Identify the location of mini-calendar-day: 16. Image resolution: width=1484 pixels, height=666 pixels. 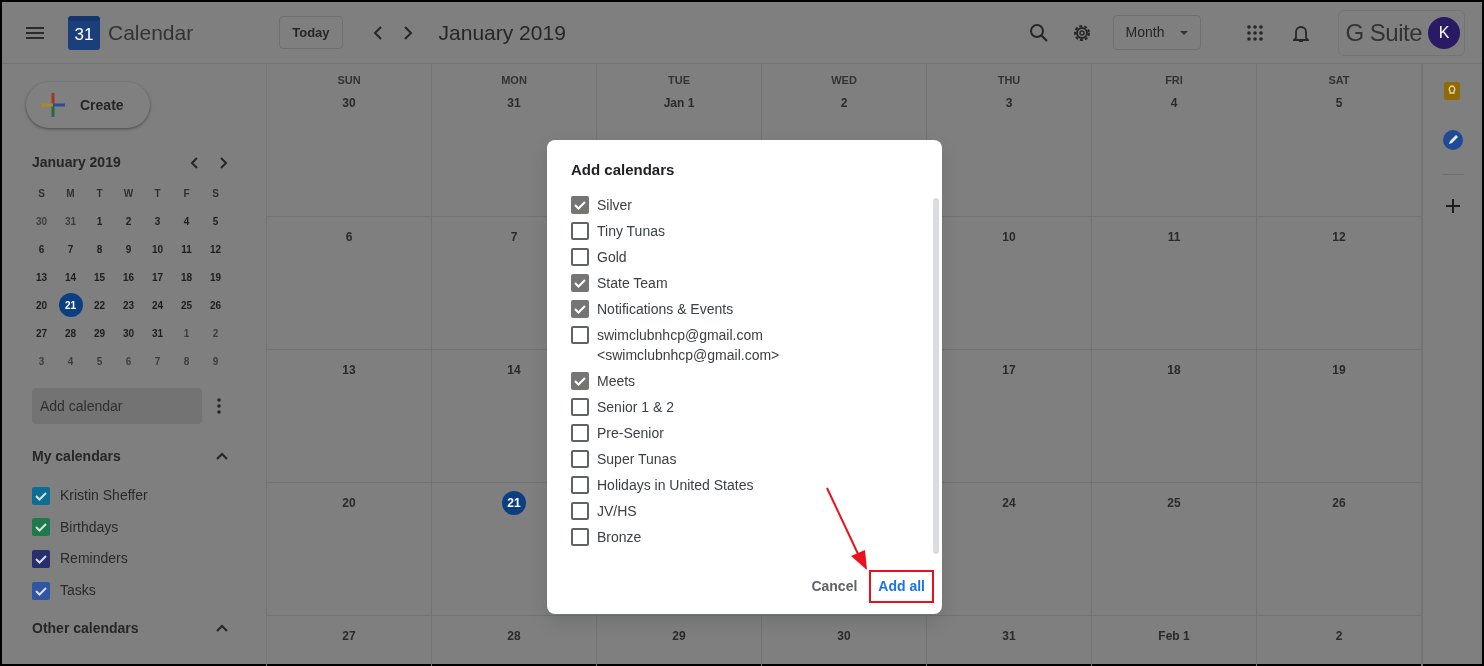
(128, 277).